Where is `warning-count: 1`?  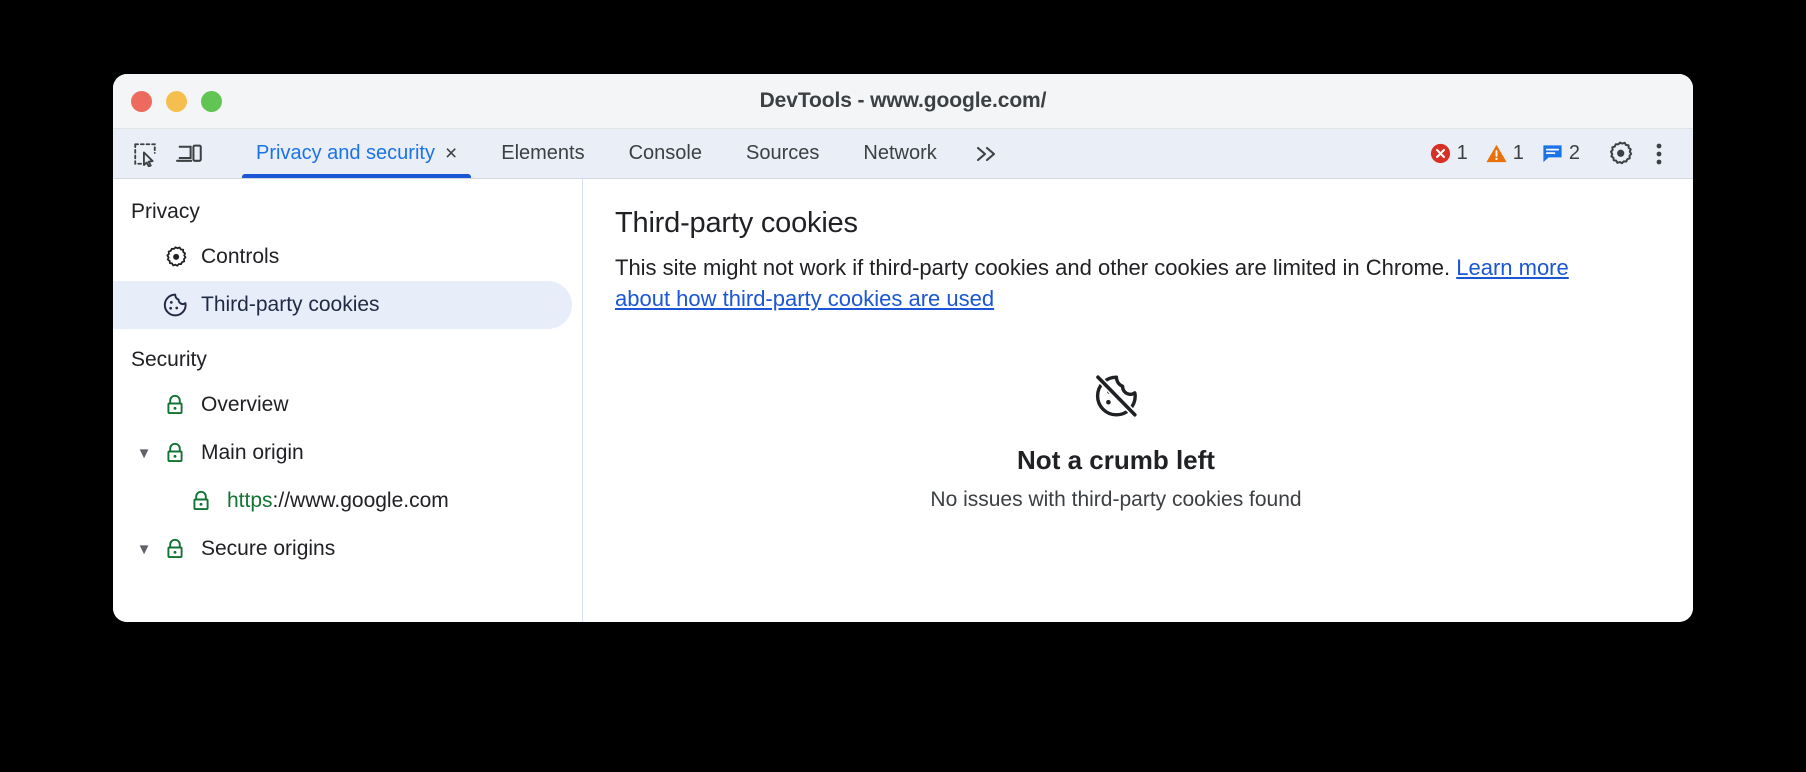
warning-count: 1 is located at coordinates (1518, 153).